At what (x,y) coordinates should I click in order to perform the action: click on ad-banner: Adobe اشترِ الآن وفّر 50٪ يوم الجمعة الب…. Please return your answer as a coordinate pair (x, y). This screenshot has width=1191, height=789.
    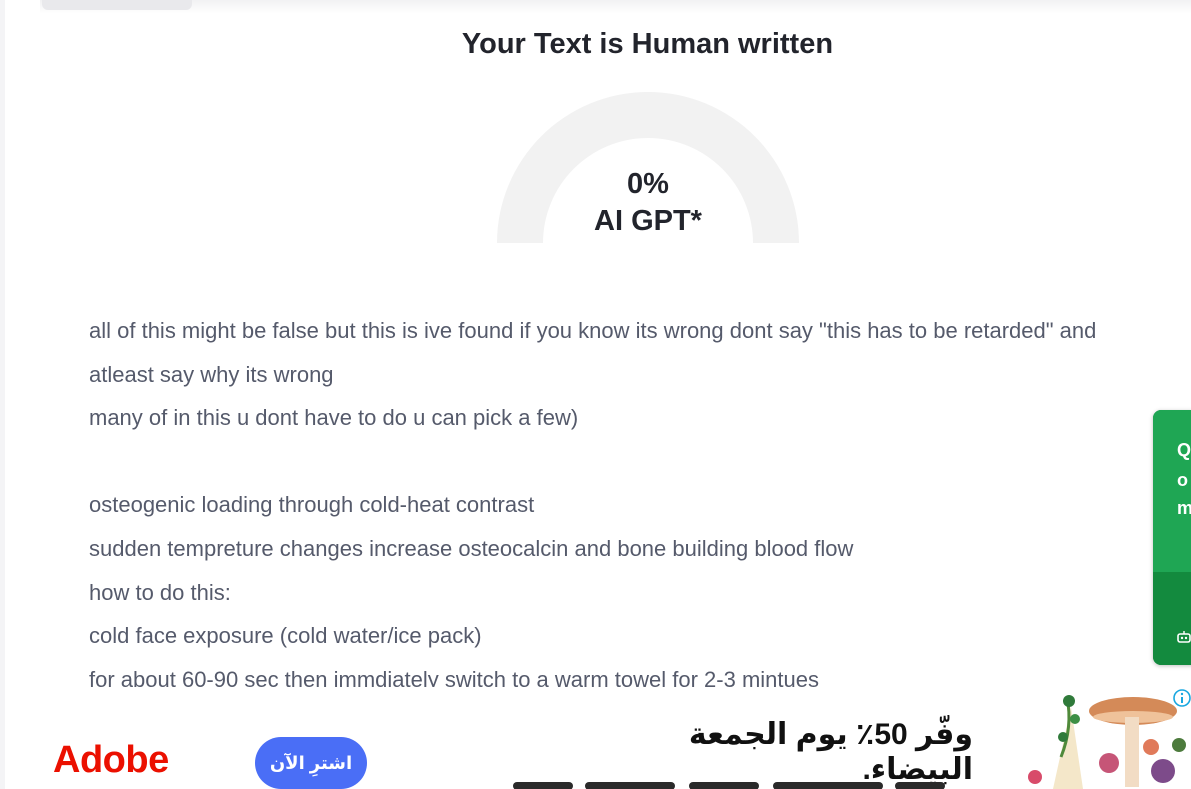
    Looking at the image, I should click on (602, 738).